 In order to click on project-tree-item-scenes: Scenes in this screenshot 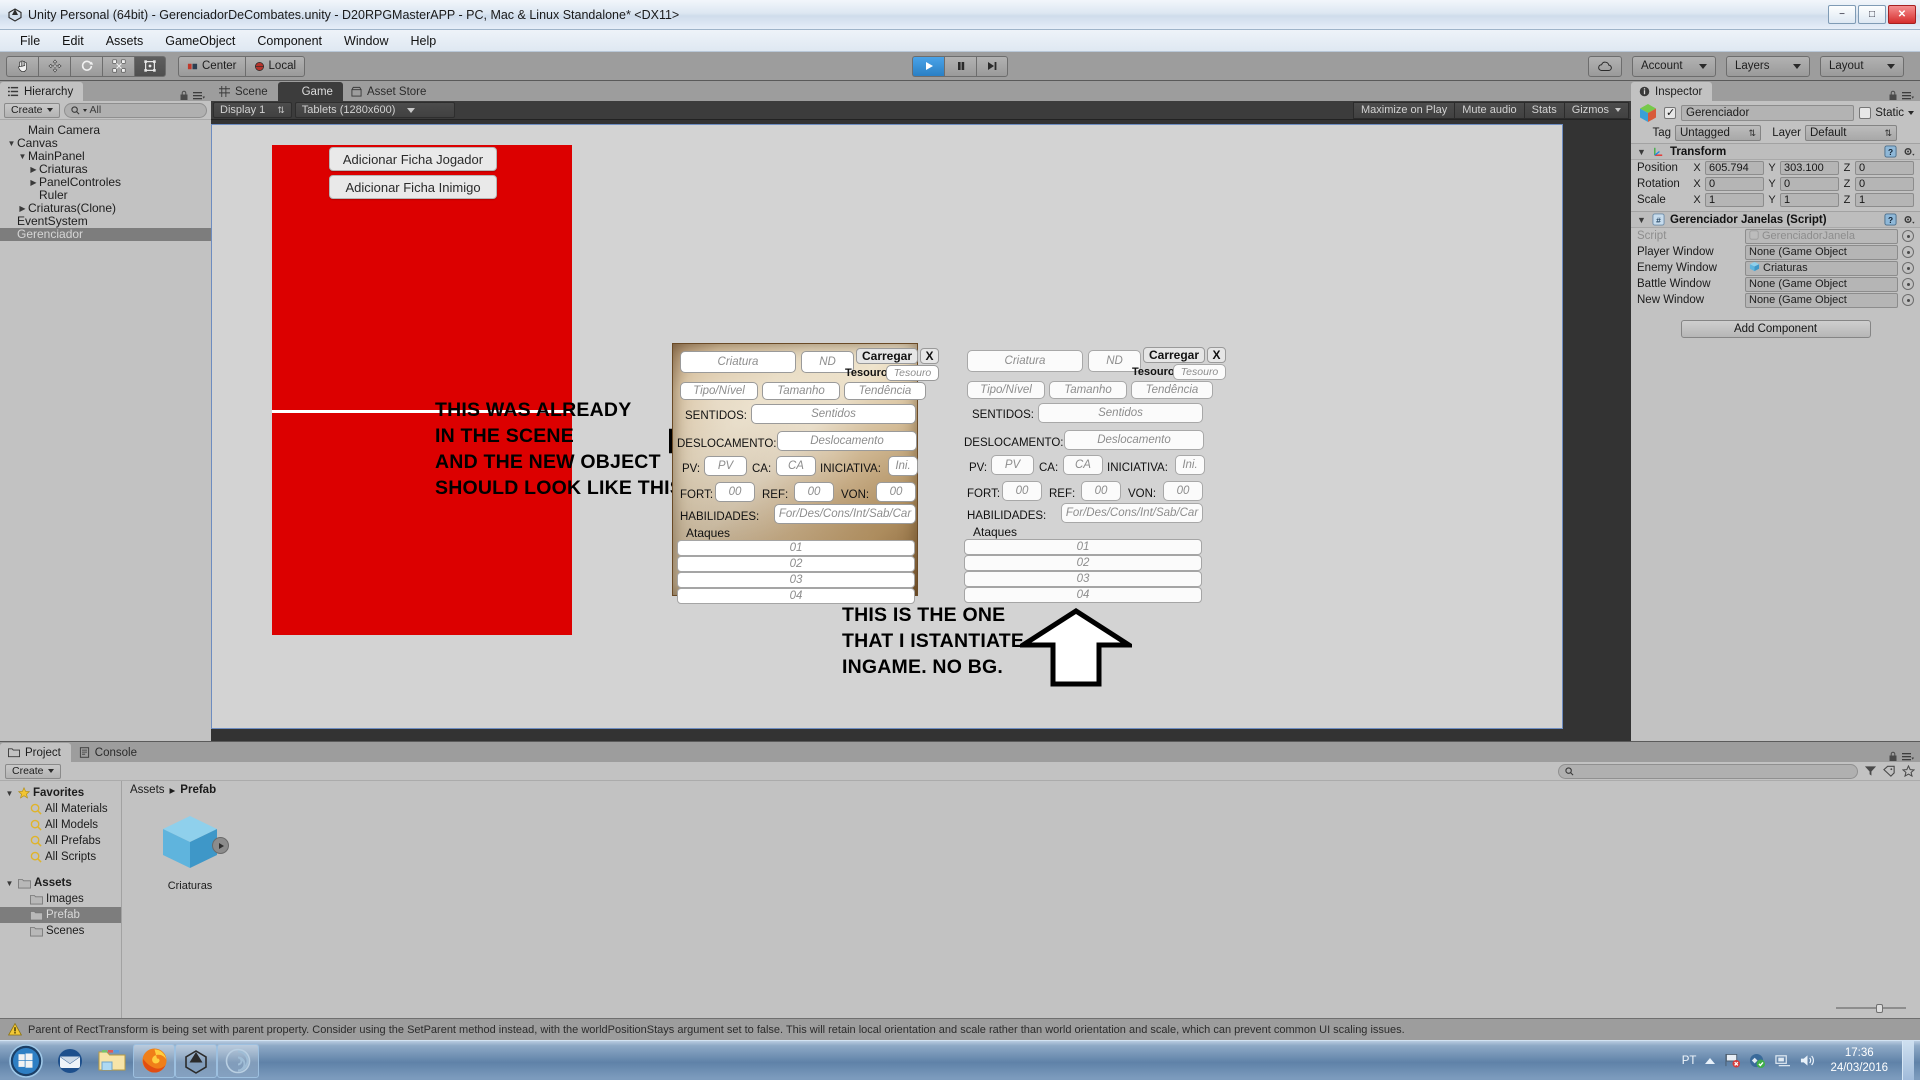, I will do `click(60, 931)`.